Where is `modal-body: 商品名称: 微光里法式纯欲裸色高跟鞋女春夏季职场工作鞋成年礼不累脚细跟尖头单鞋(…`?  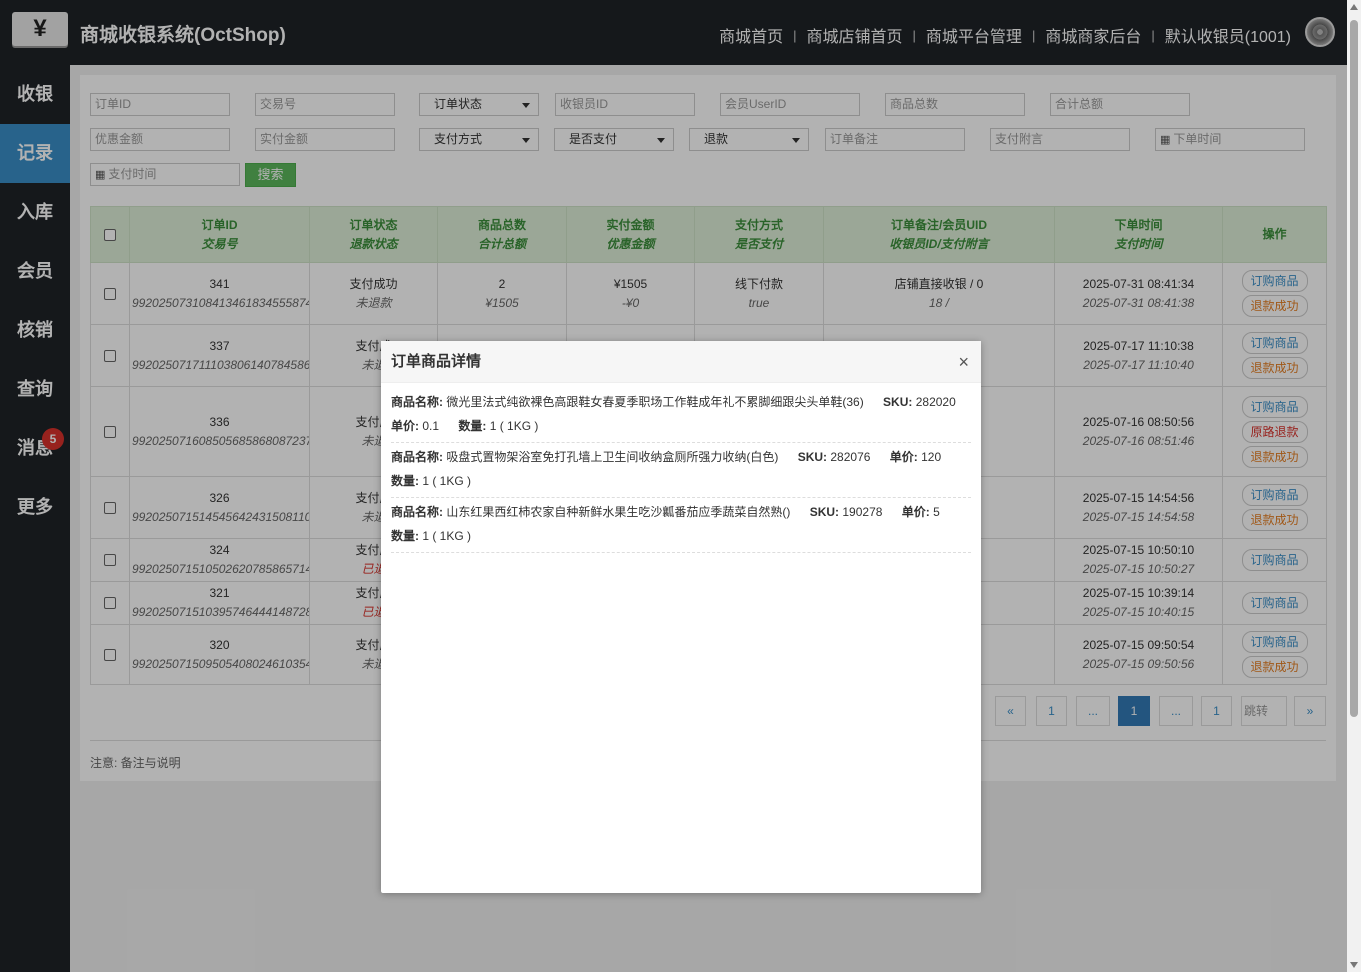 modal-body: 商品名称: 微光里法式纯欲裸色高跟鞋女春夏季职场工作鞋成年礼不累脚细跟尖头单鞋(… is located at coordinates (681, 470).